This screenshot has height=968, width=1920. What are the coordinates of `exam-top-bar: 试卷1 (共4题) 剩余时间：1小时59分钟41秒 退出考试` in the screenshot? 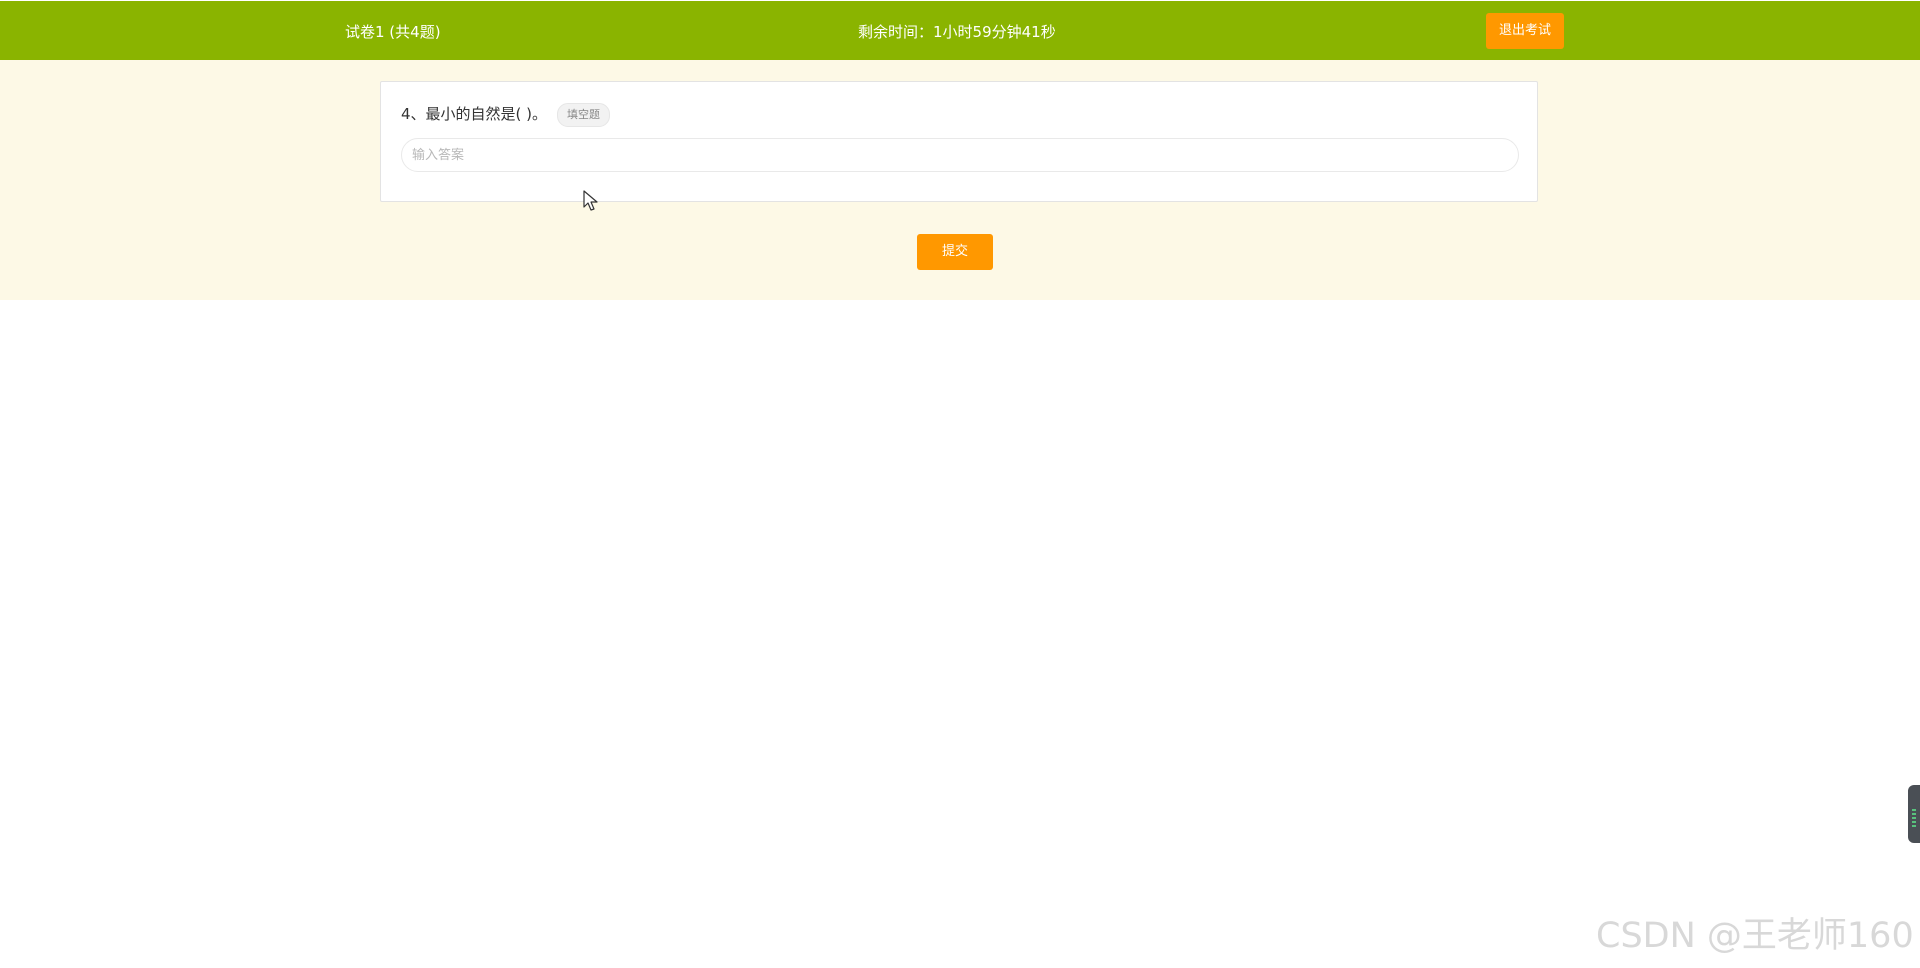 It's located at (960, 30).